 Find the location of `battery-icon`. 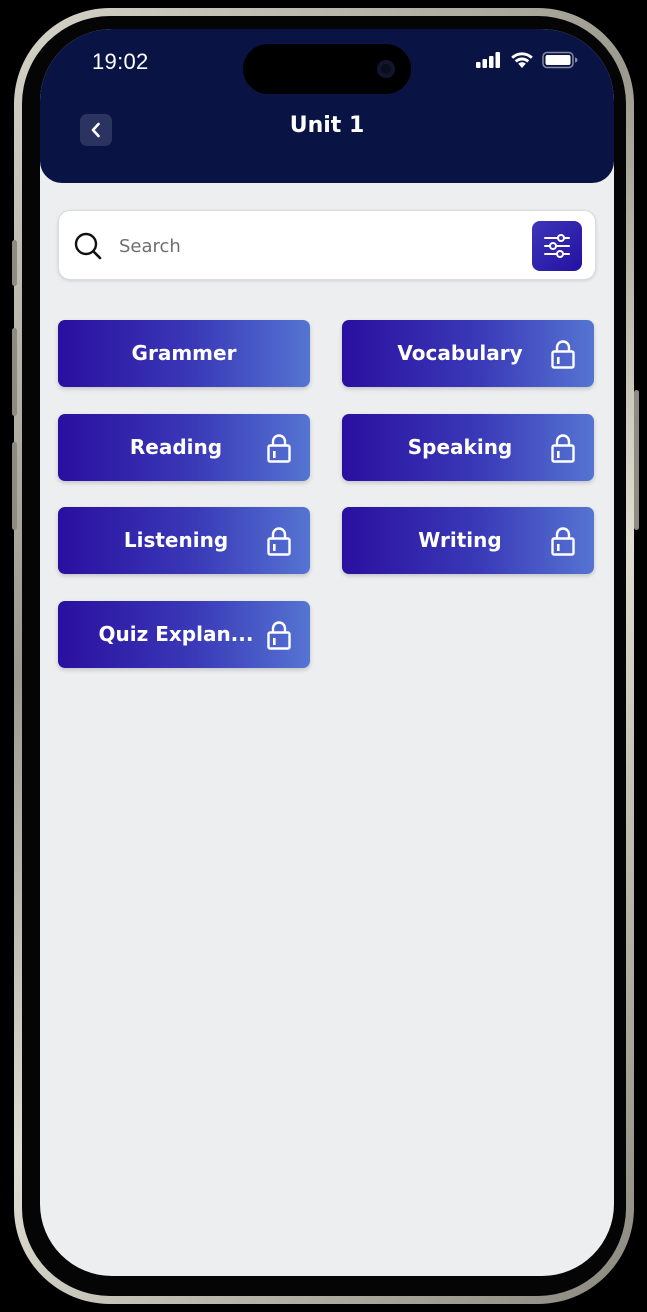

battery-icon is located at coordinates (560, 60).